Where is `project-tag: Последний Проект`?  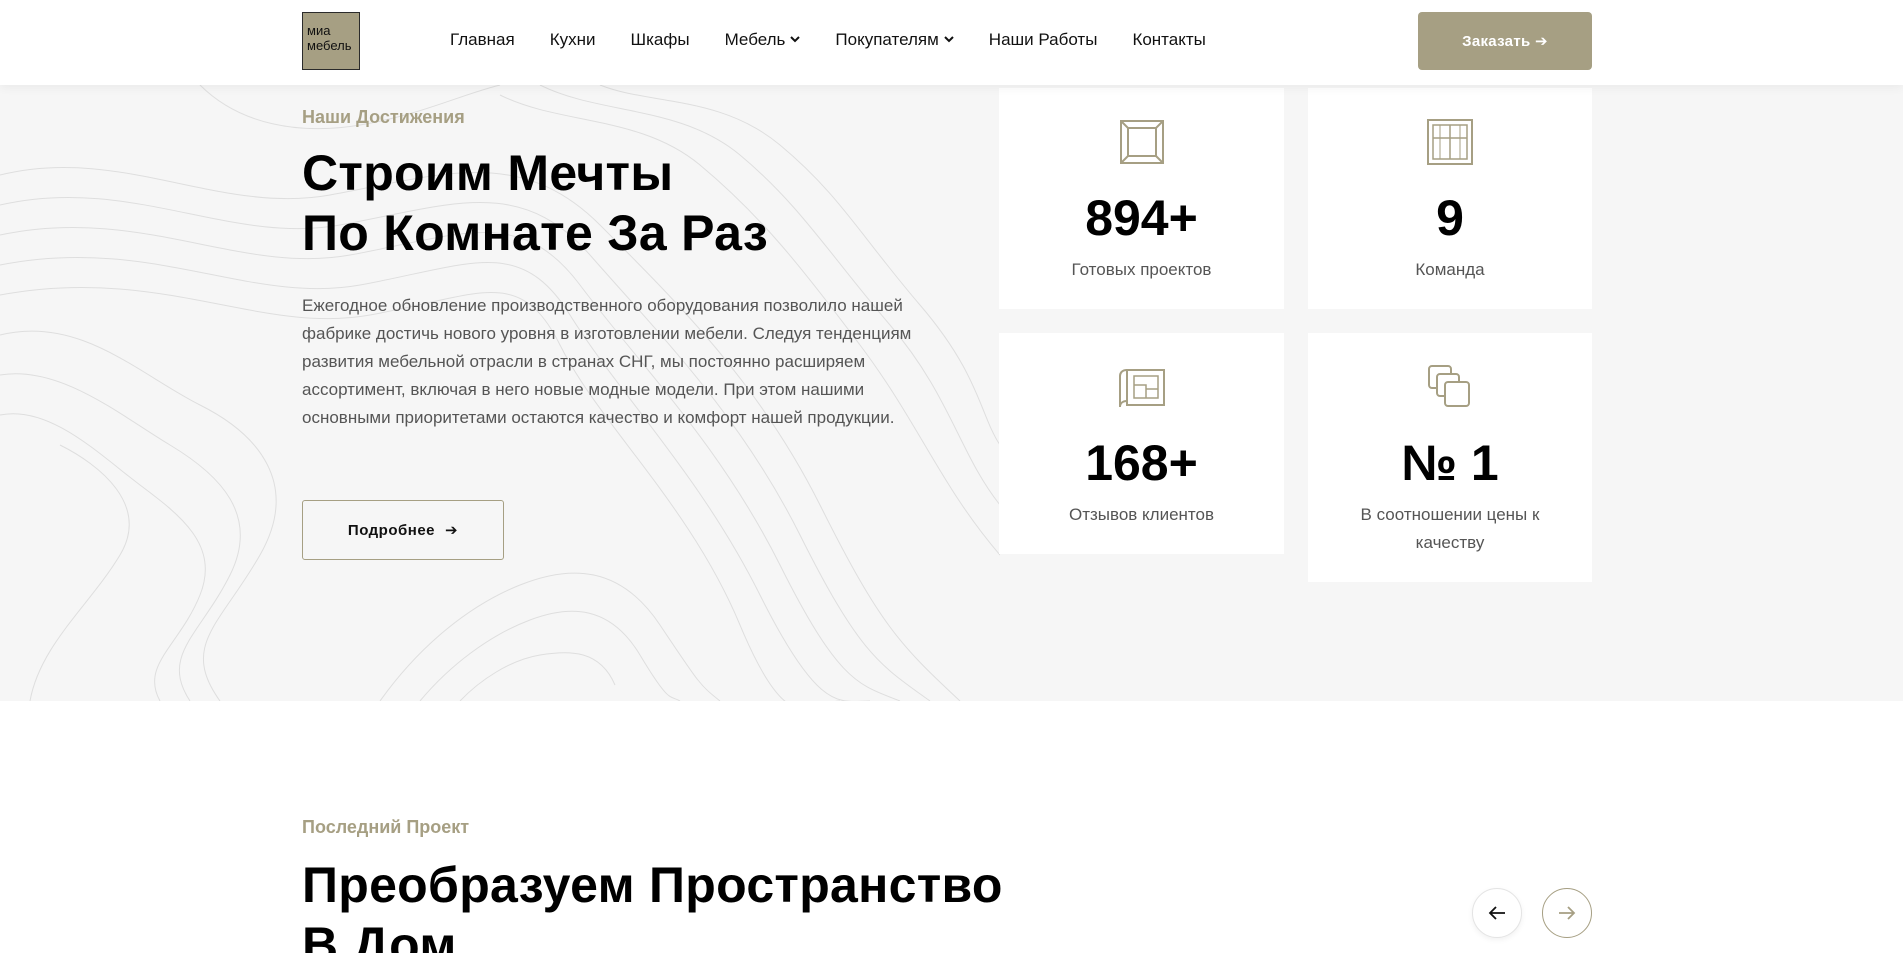
project-tag: Последний Проект is located at coordinates (386, 827).